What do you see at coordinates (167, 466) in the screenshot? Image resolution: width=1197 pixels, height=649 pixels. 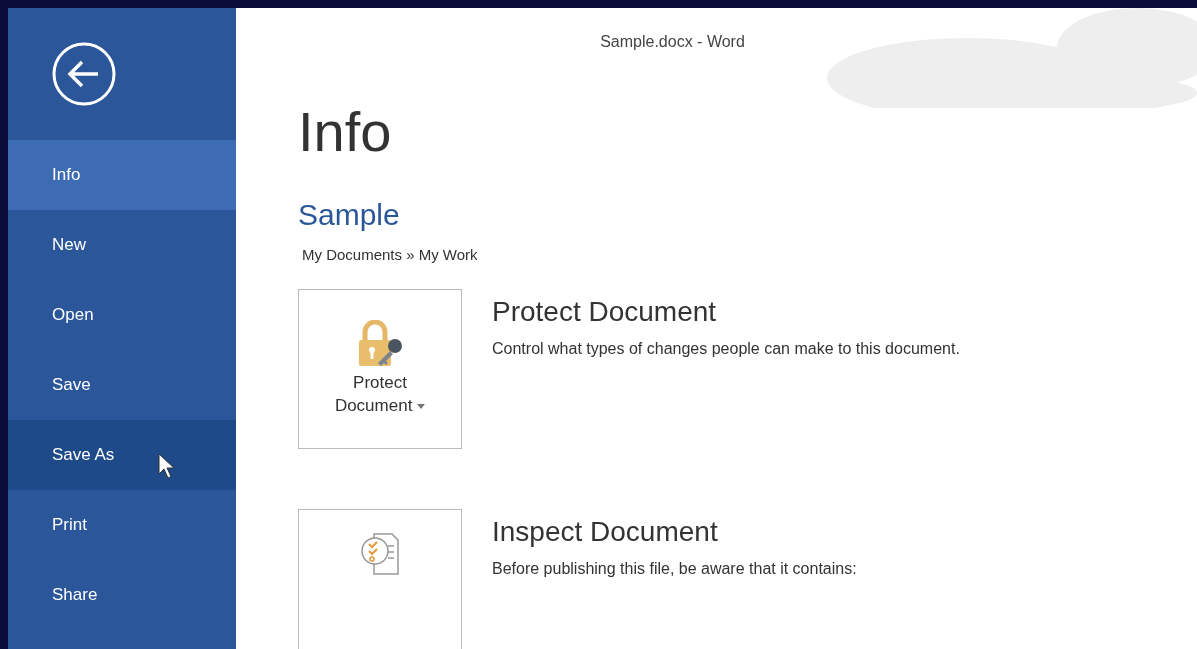 I see `mouse-pointer-icon` at bounding box center [167, 466].